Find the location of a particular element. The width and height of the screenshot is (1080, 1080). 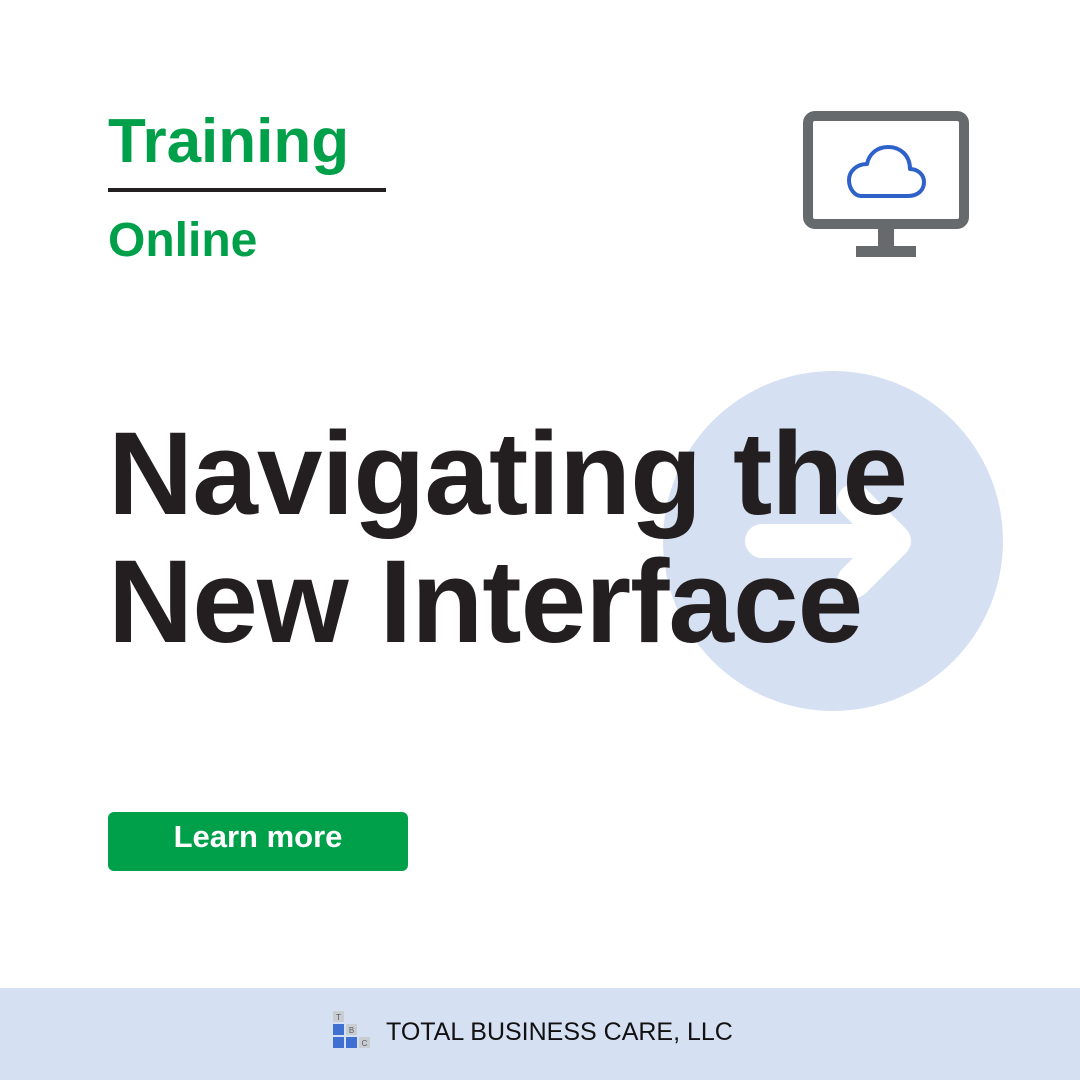

computer-monitor-icon is located at coordinates (886, 184).